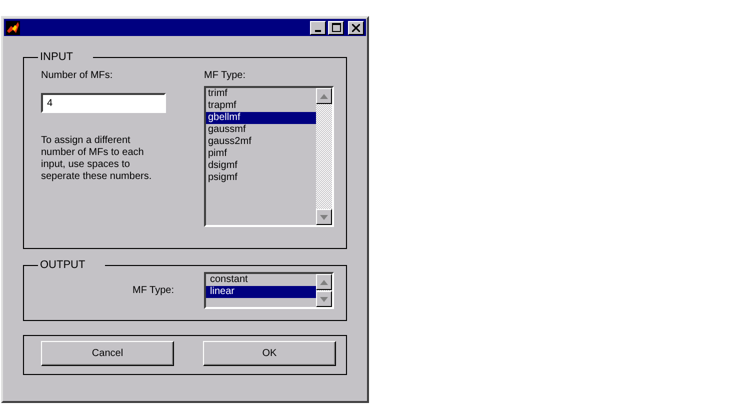 The height and width of the screenshot is (406, 750). What do you see at coordinates (318, 27) in the screenshot?
I see `minimize-button` at bounding box center [318, 27].